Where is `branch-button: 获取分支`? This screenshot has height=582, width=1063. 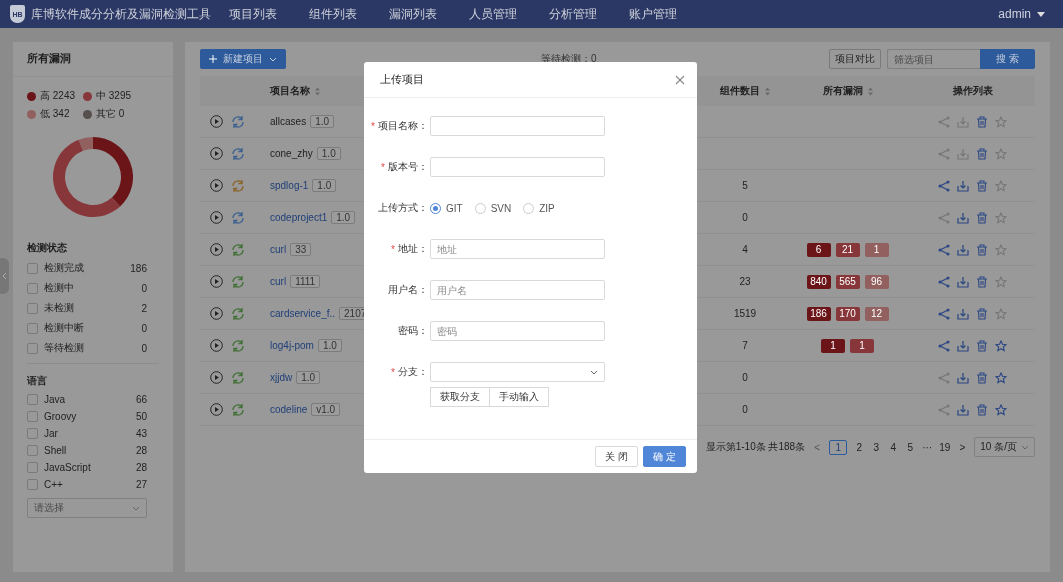
branch-button: 获取分支 is located at coordinates (460, 397).